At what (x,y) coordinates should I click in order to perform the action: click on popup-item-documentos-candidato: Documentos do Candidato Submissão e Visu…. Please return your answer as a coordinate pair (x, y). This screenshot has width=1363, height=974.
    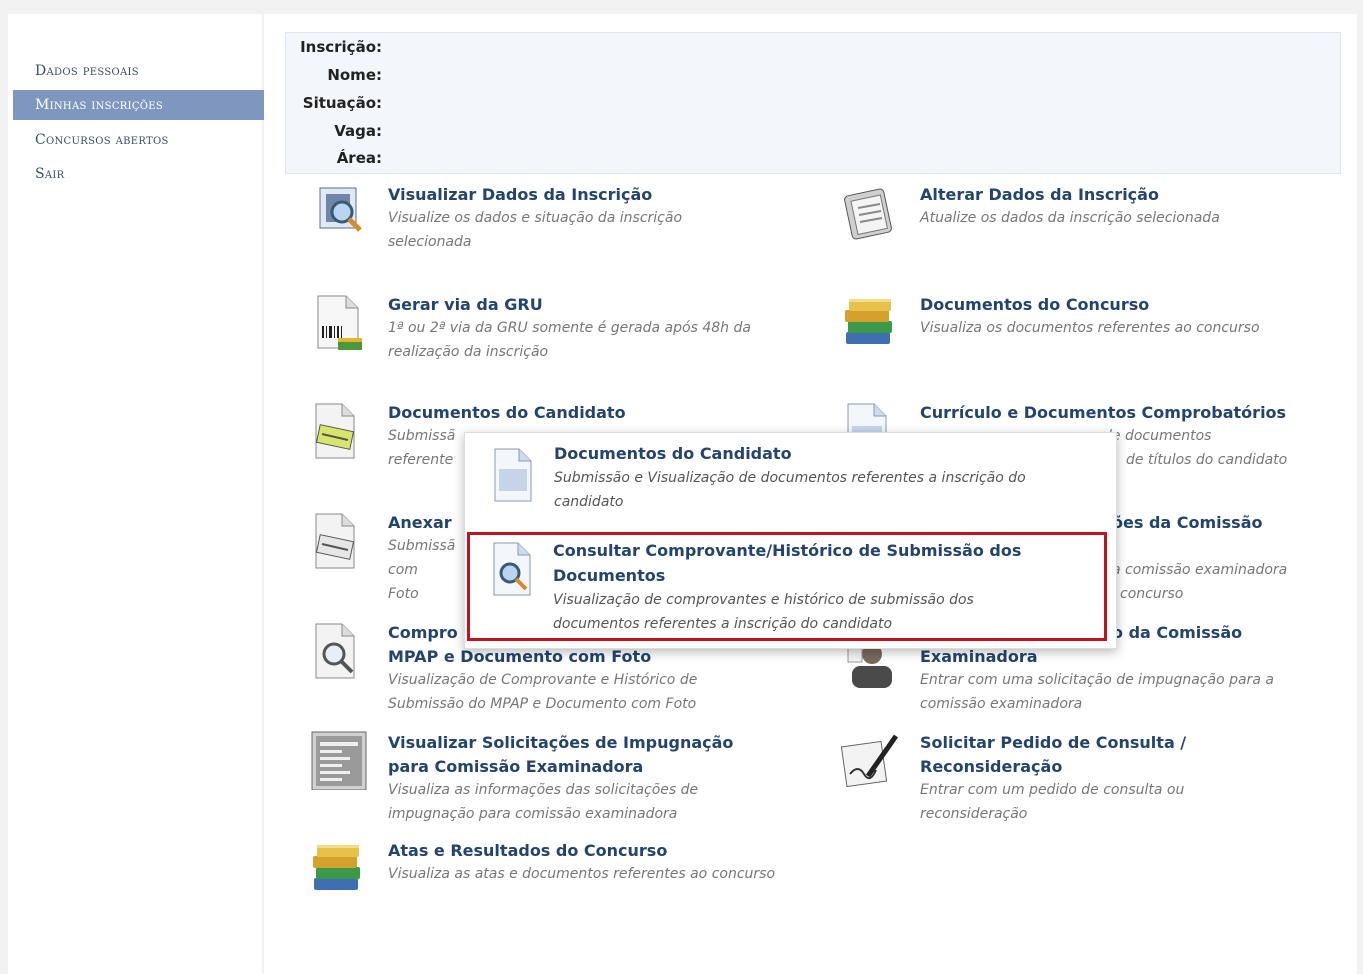
    Looking at the image, I should click on (789, 482).